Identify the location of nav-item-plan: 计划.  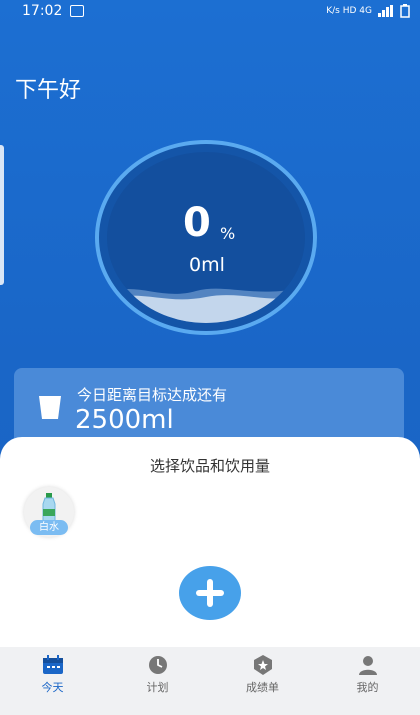
(157, 681).